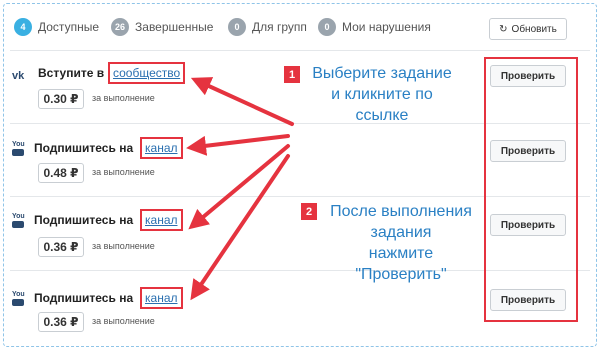 This screenshot has height=351, width=600. I want to click on step-2-marker: 2, so click(309, 211).